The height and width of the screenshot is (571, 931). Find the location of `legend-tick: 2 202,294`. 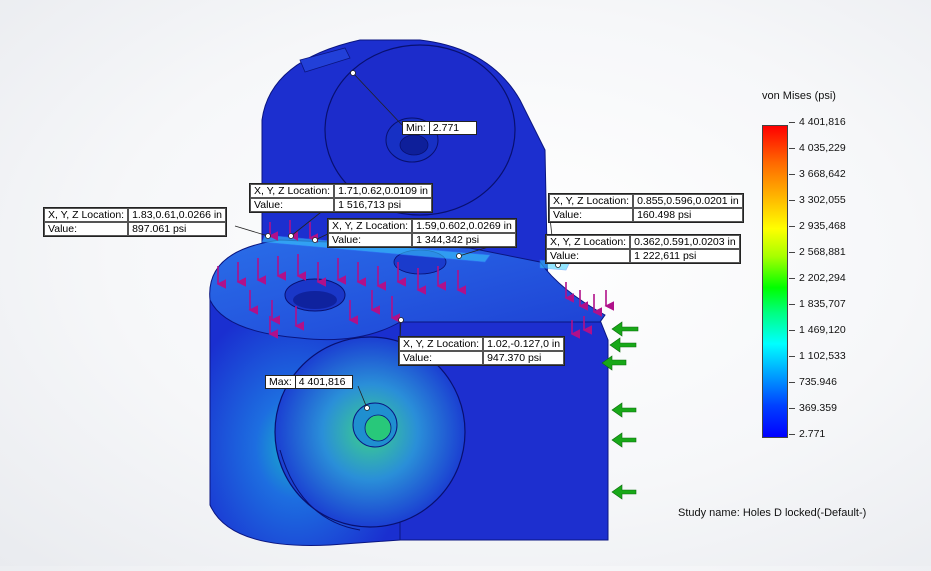

legend-tick: 2 202,294 is located at coordinates (817, 278).